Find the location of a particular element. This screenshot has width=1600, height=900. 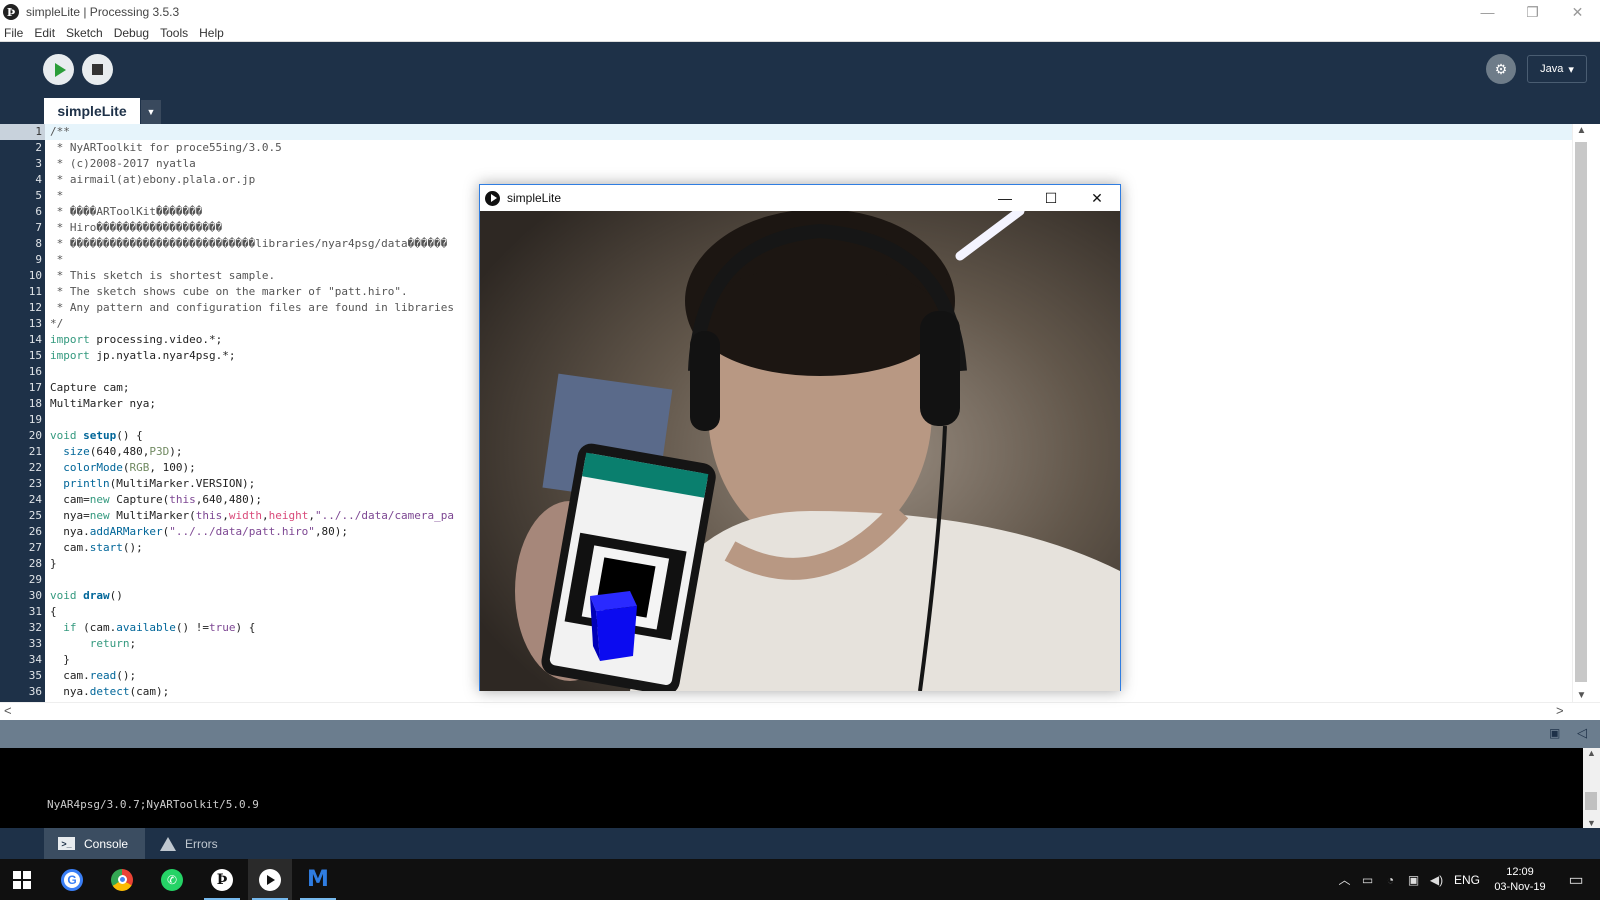

headphone-right is located at coordinates (940, 368).